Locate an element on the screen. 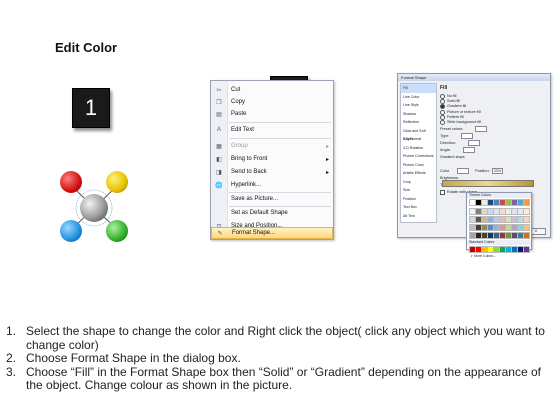  nav-item: Artistic Effects is located at coordinates (418, 173).